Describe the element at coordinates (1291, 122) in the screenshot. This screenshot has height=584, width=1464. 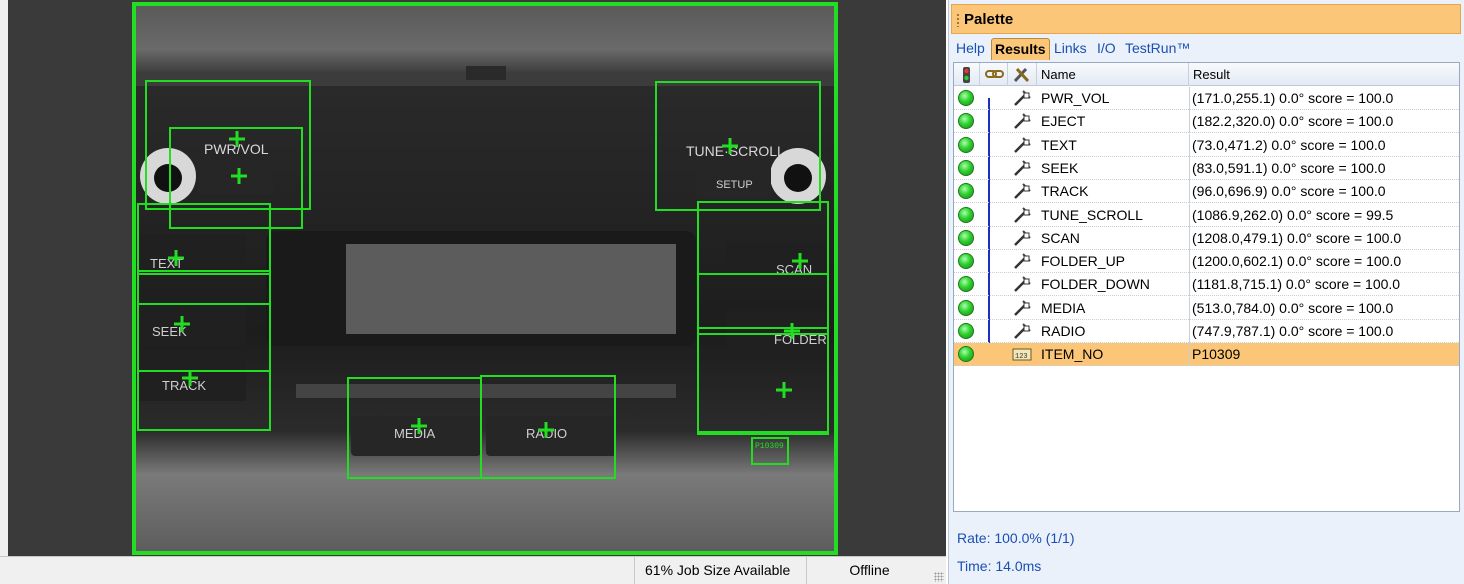
I see `result-value: (182.2,320.0) 0.0° score = 100.0` at that location.